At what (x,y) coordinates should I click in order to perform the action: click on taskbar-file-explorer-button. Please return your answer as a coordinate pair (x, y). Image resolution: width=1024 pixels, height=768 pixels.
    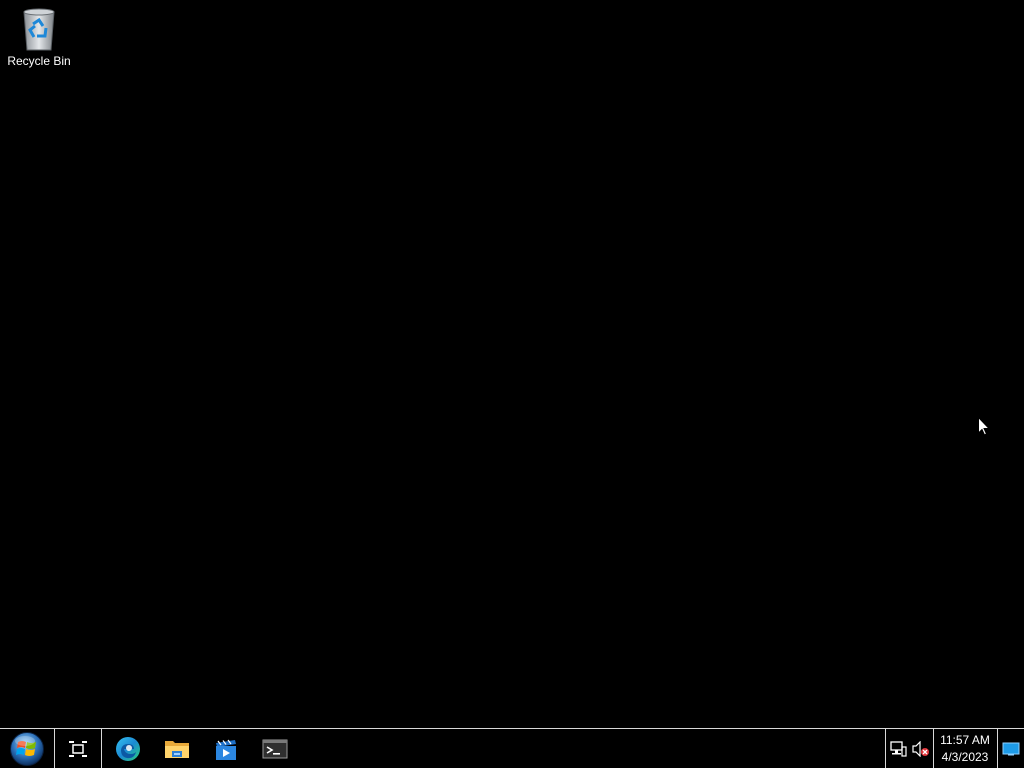
    Looking at the image, I should click on (177, 748).